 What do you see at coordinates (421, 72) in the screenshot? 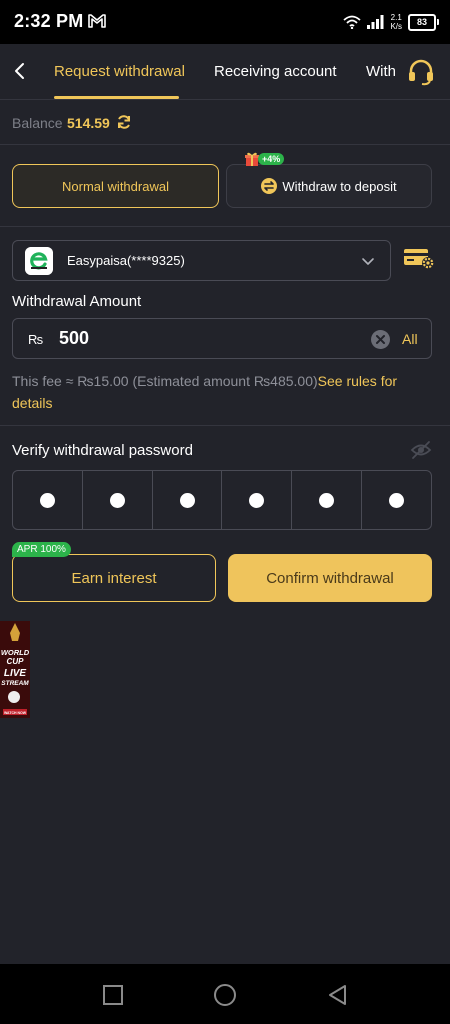
I see `customer-support-icon` at bounding box center [421, 72].